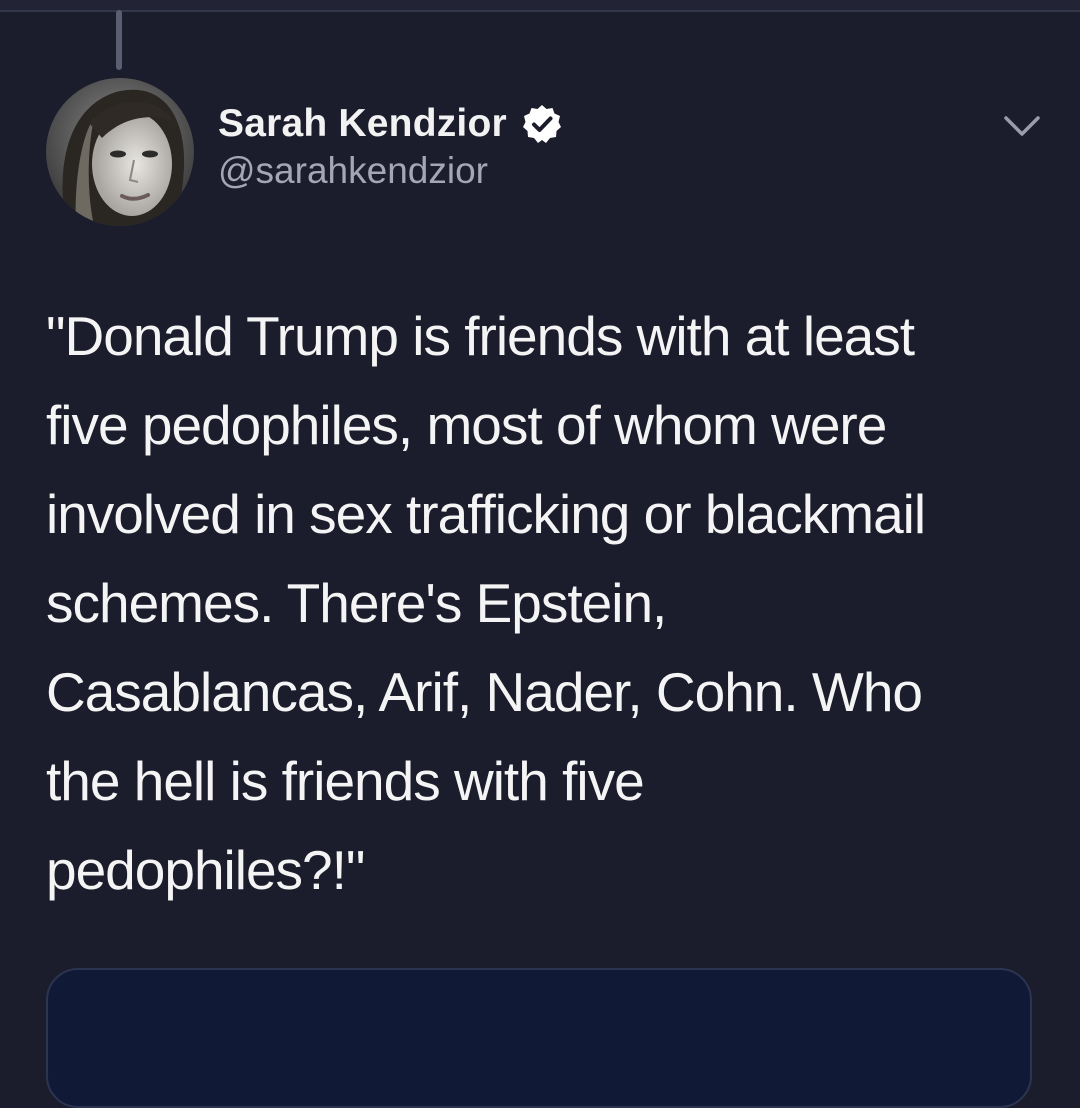  Describe the element at coordinates (1022, 126) in the screenshot. I see `chevron-down-icon` at that location.